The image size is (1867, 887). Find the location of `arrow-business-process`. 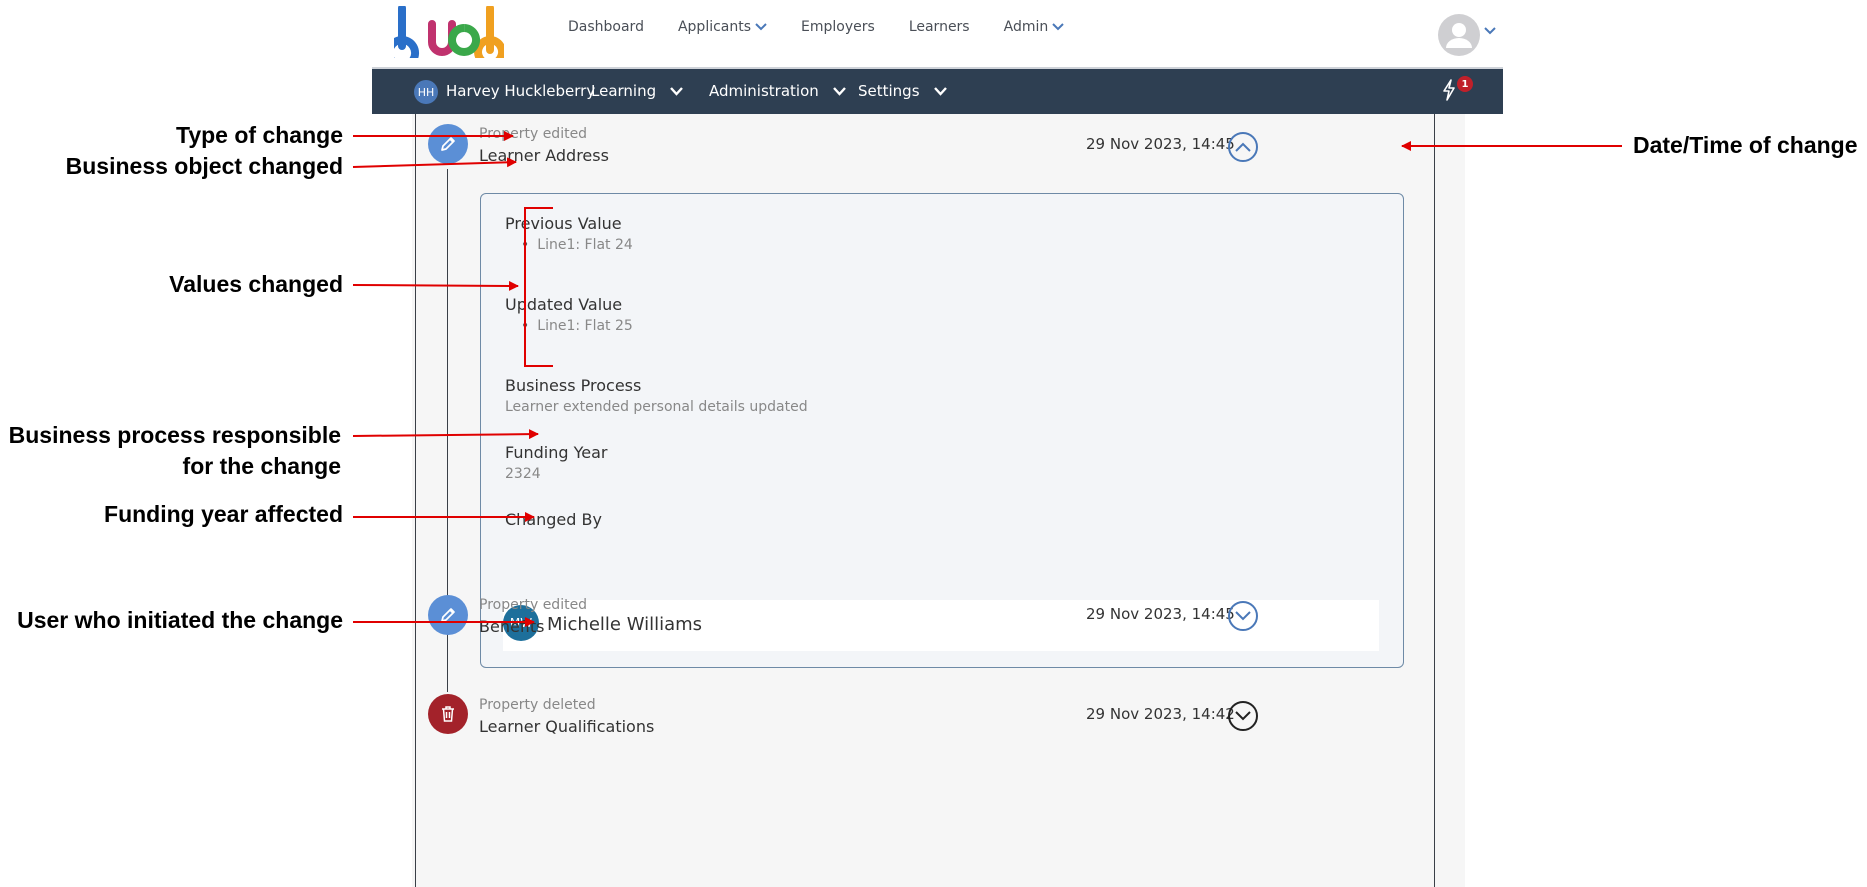

arrow-business-process is located at coordinates (445, 434).